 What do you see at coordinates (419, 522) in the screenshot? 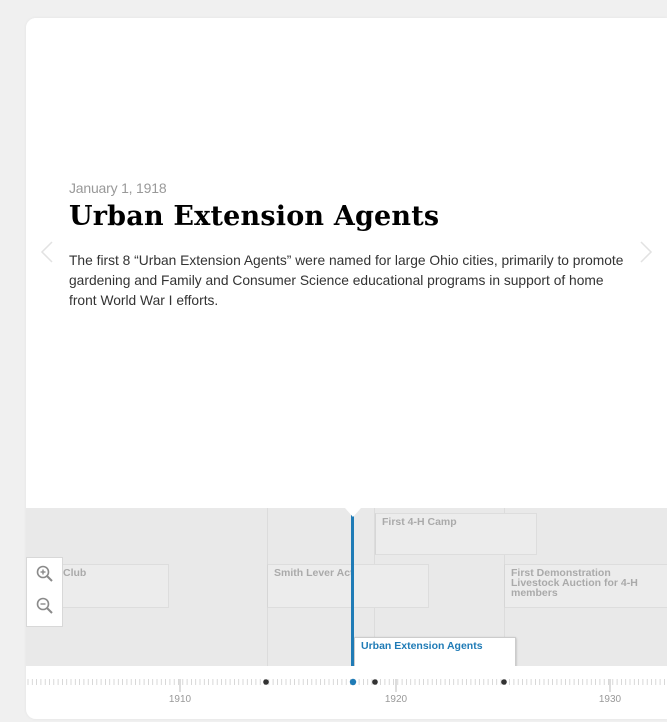
I see `event-label: First 4-H Camp` at bounding box center [419, 522].